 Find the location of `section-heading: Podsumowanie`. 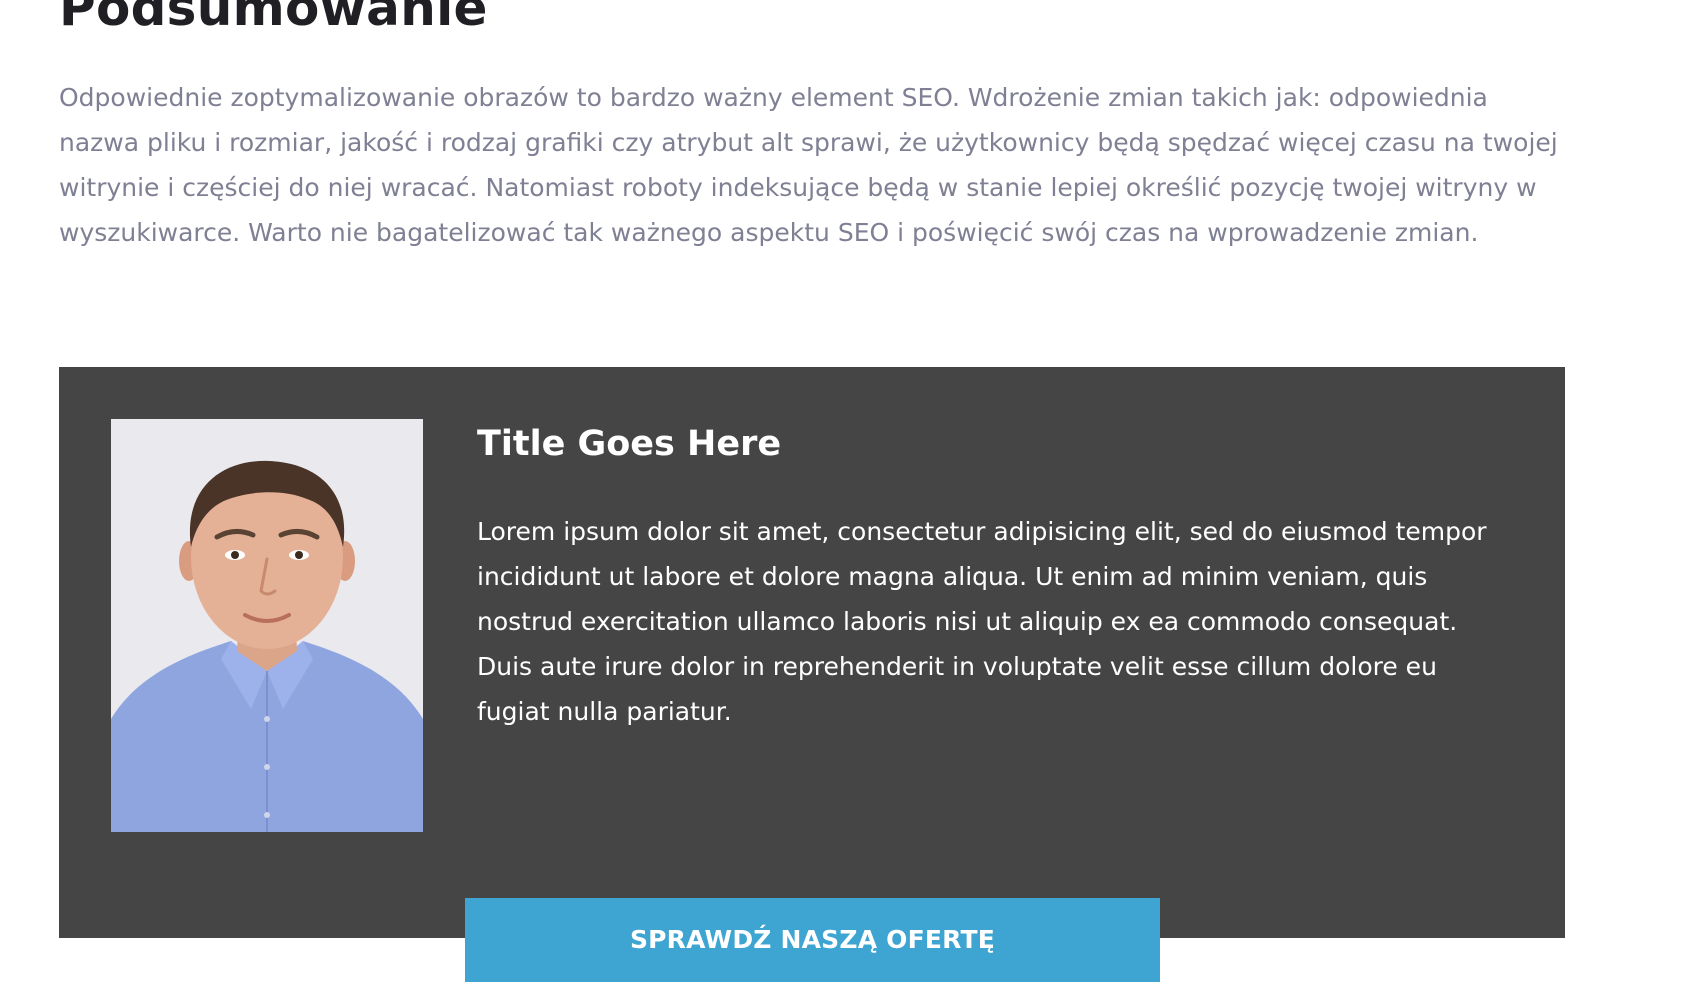

section-heading: Podsumowanie is located at coordinates (273, 18).